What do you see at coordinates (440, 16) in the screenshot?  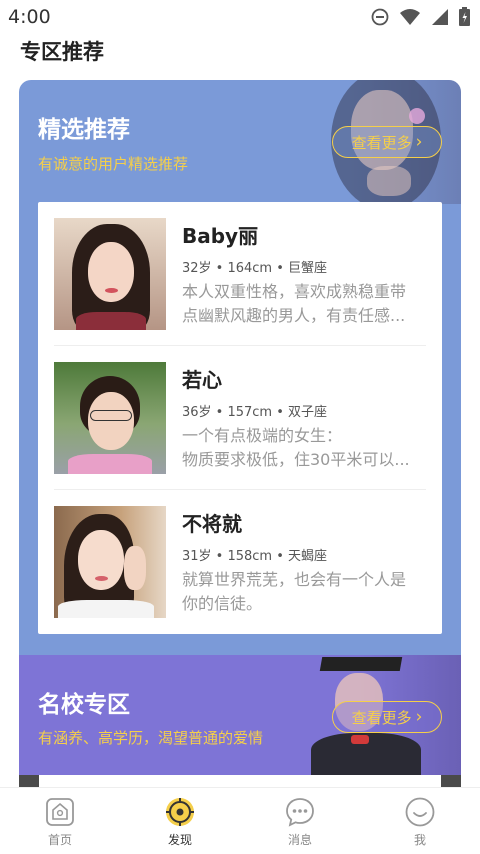 I see `signal-icon` at bounding box center [440, 16].